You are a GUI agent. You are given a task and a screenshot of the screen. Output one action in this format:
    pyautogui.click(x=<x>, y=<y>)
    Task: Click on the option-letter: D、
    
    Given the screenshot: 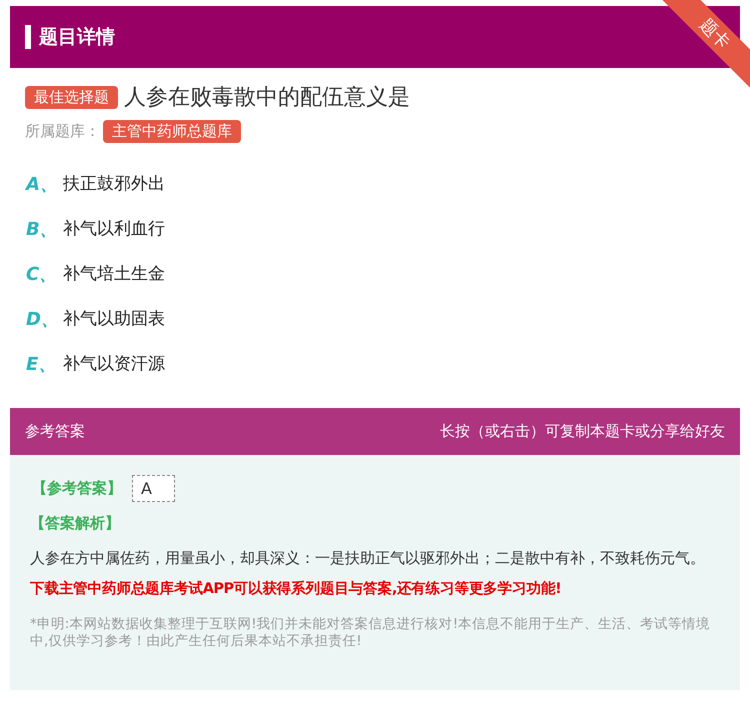 What is the action you would take?
    pyautogui.click(x=43, y=319)
    